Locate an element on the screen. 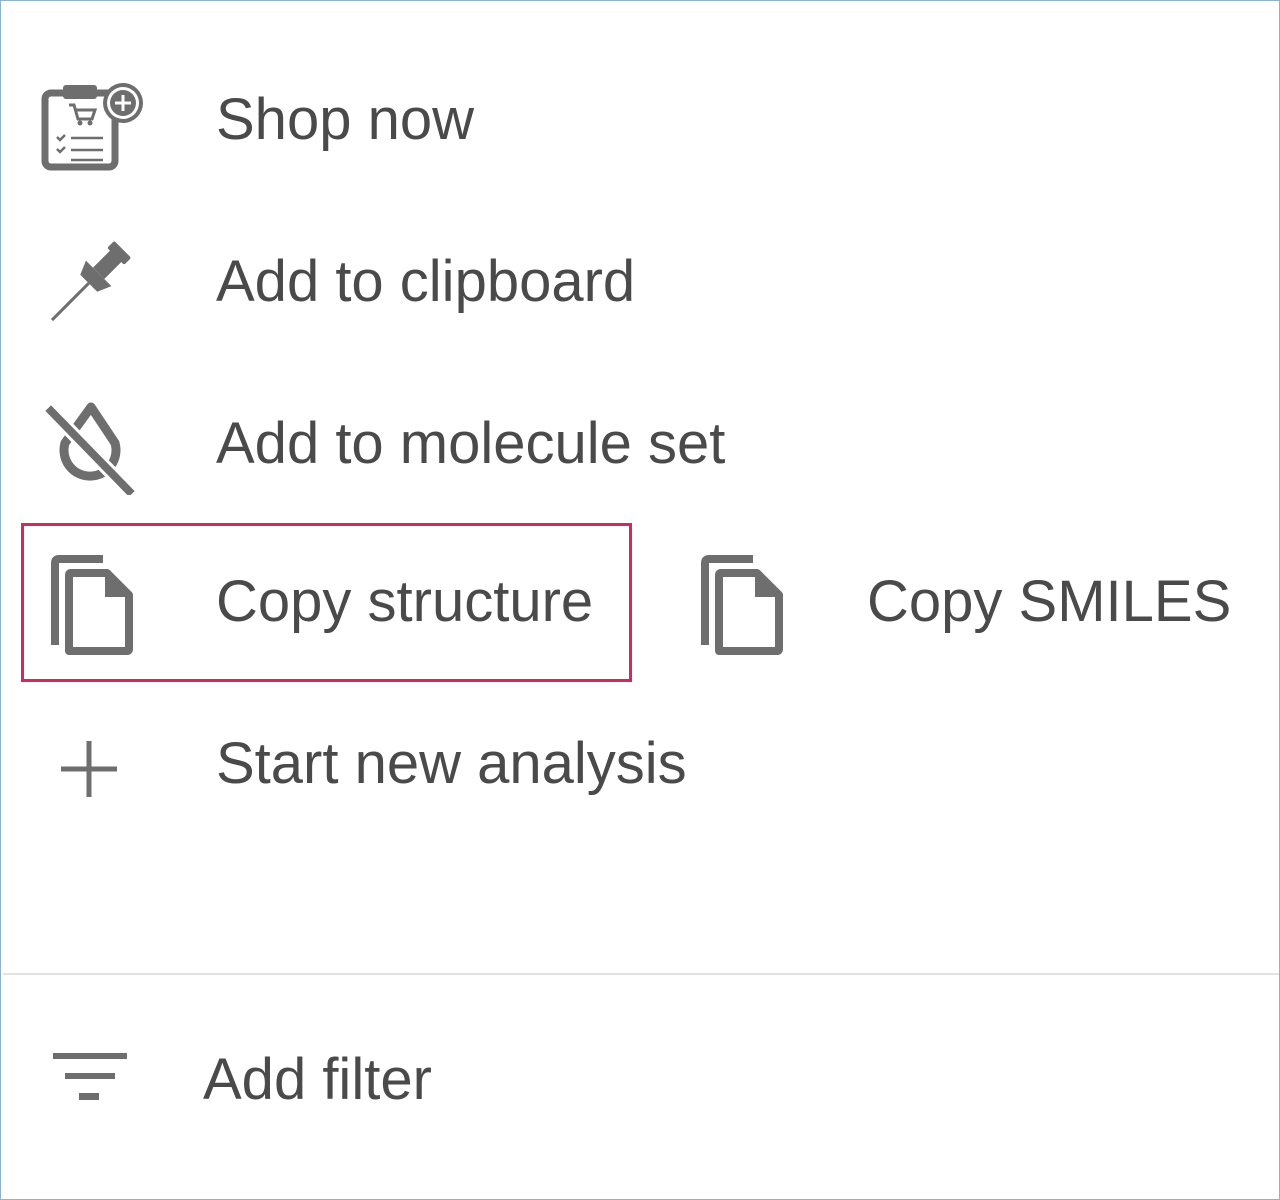 The width and height of the screenshot is (1280, 1200). menu-item-copy-smiles: Copy SMILES is located at coordinates (961, 602).